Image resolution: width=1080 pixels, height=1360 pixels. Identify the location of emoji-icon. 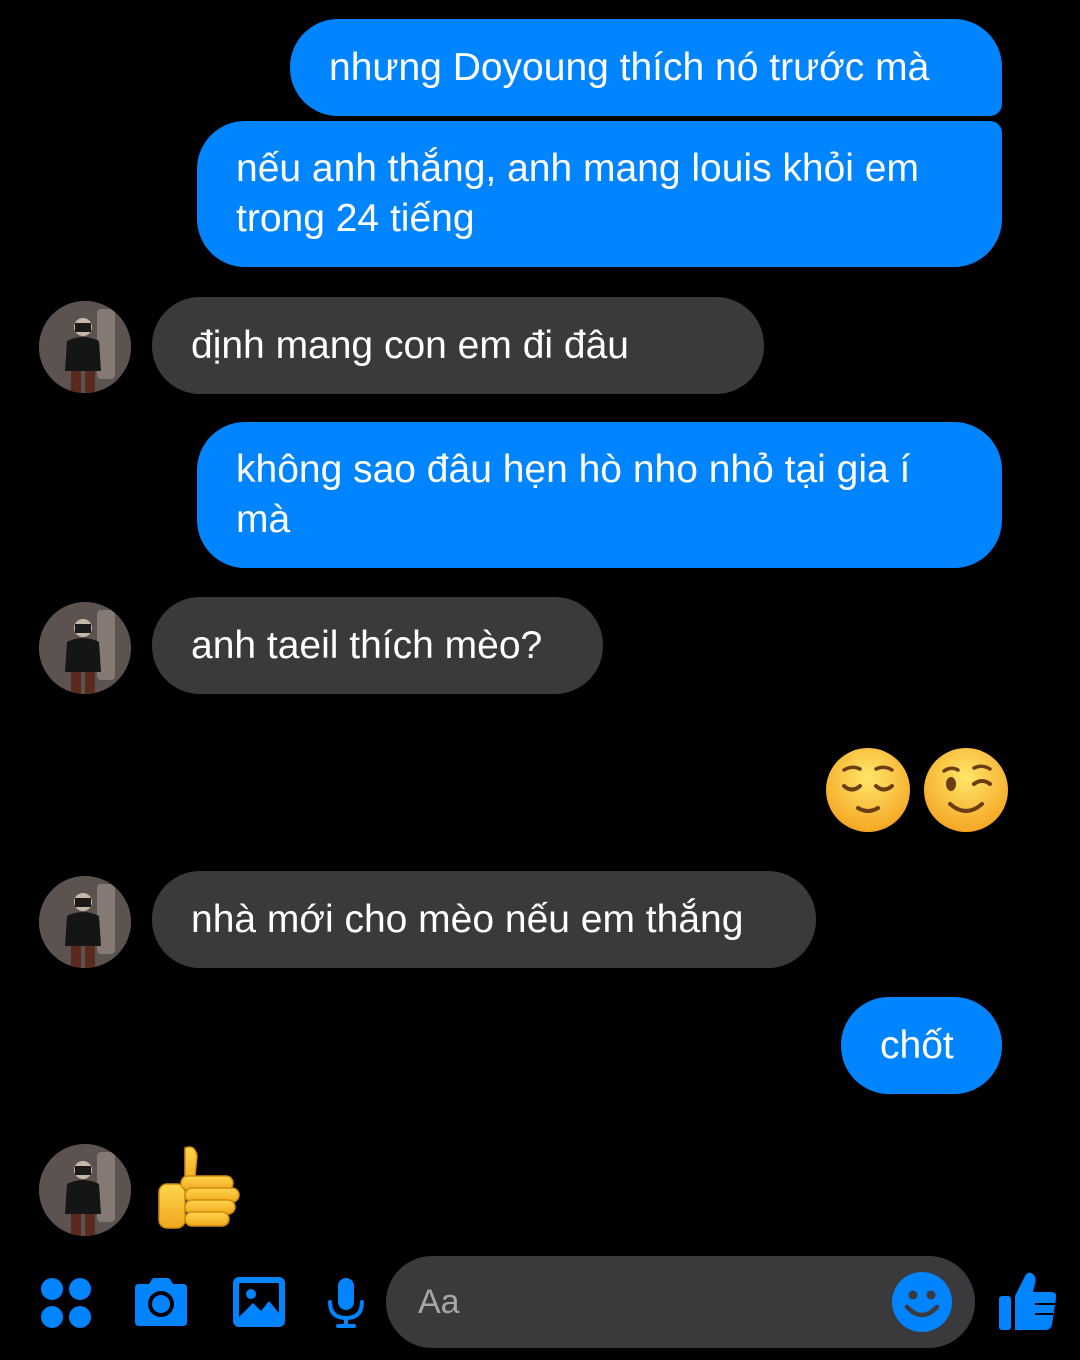
(922, 1302).